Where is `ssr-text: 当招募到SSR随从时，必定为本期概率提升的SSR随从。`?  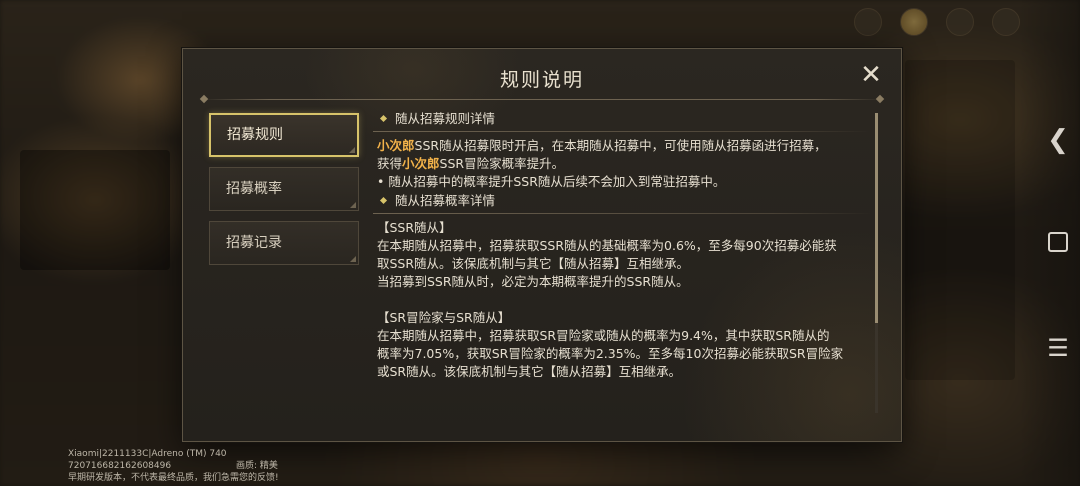
ssr-text: 当招募到SSR随从时，必定为本期概率提升的SSR随从。 is located at coordinates (533, 281).